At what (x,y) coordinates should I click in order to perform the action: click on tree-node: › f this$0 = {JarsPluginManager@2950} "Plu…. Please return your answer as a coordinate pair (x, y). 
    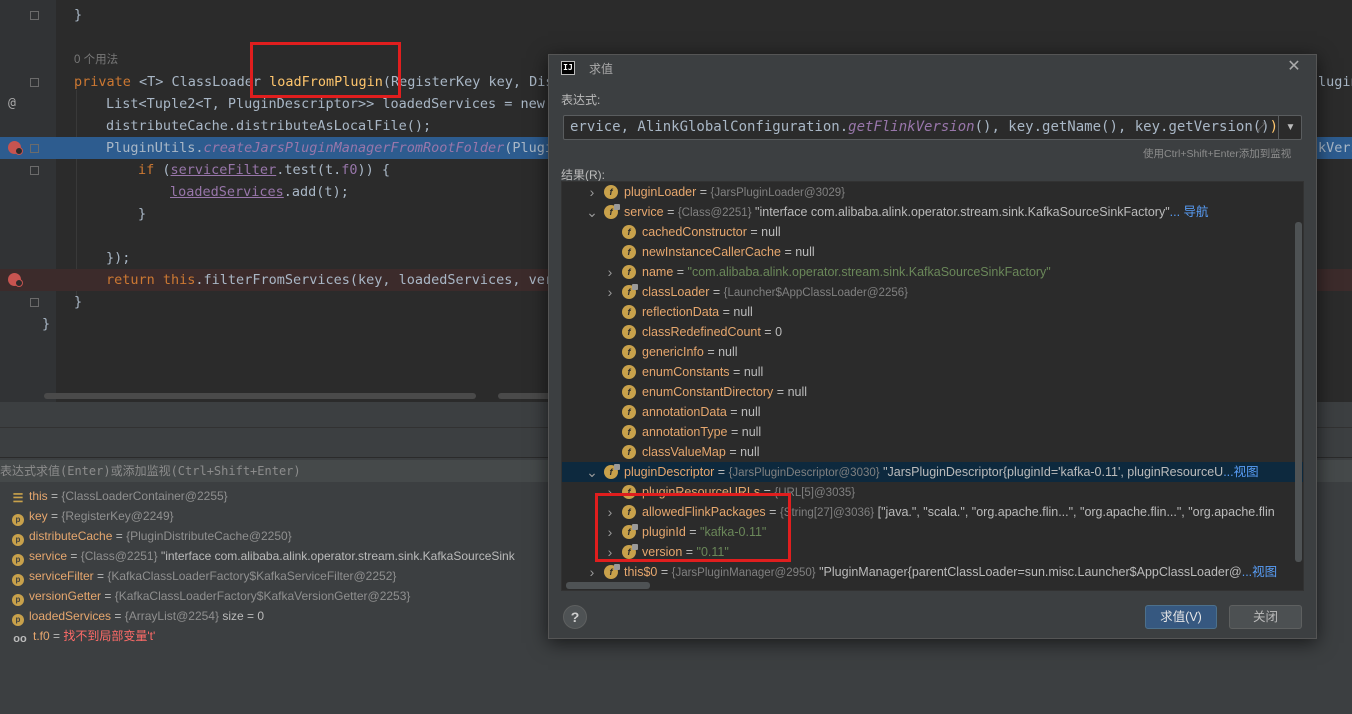
    Looking at the image, I should click on (932, 572).